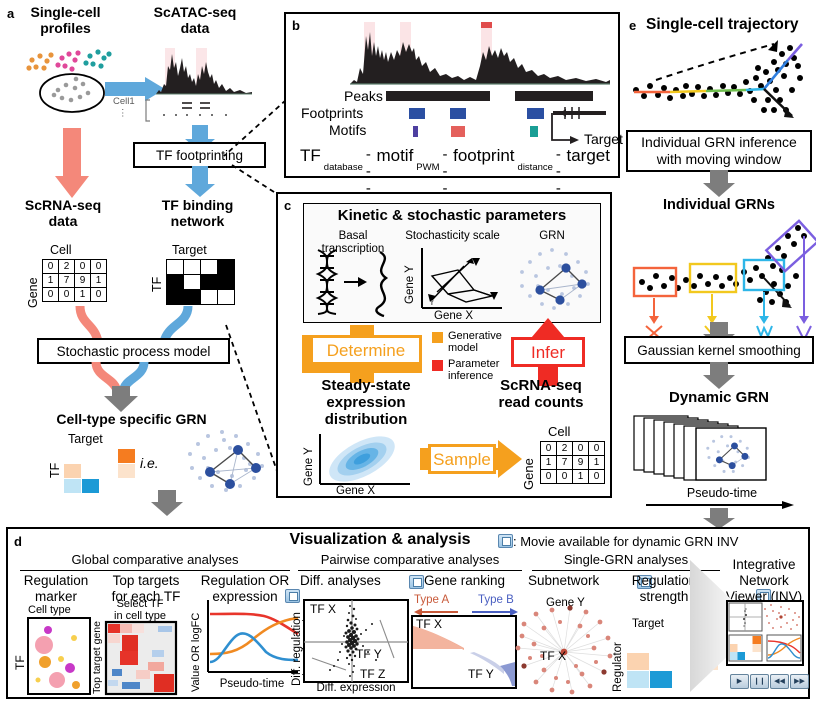 Image resolution: width=816 pixels, height=705 pixels. What do you see at coordinates (626, 541) in the screenshot?
I see `movie-note-text: : Movie available for dynamic GRN INV` at bounding box center [626, 541].